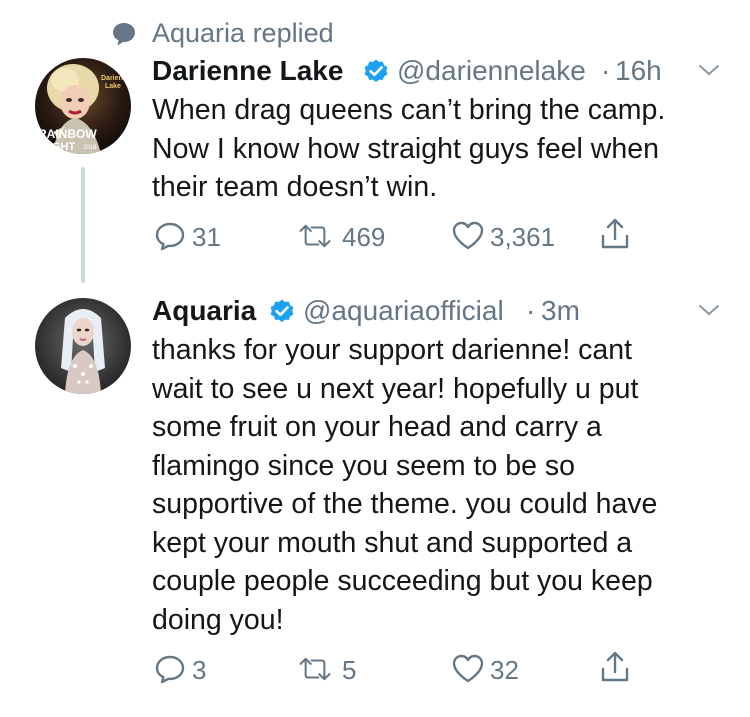 This screenshot has height=717, width=750. I want to click on avatar-image, so click(83, 346).